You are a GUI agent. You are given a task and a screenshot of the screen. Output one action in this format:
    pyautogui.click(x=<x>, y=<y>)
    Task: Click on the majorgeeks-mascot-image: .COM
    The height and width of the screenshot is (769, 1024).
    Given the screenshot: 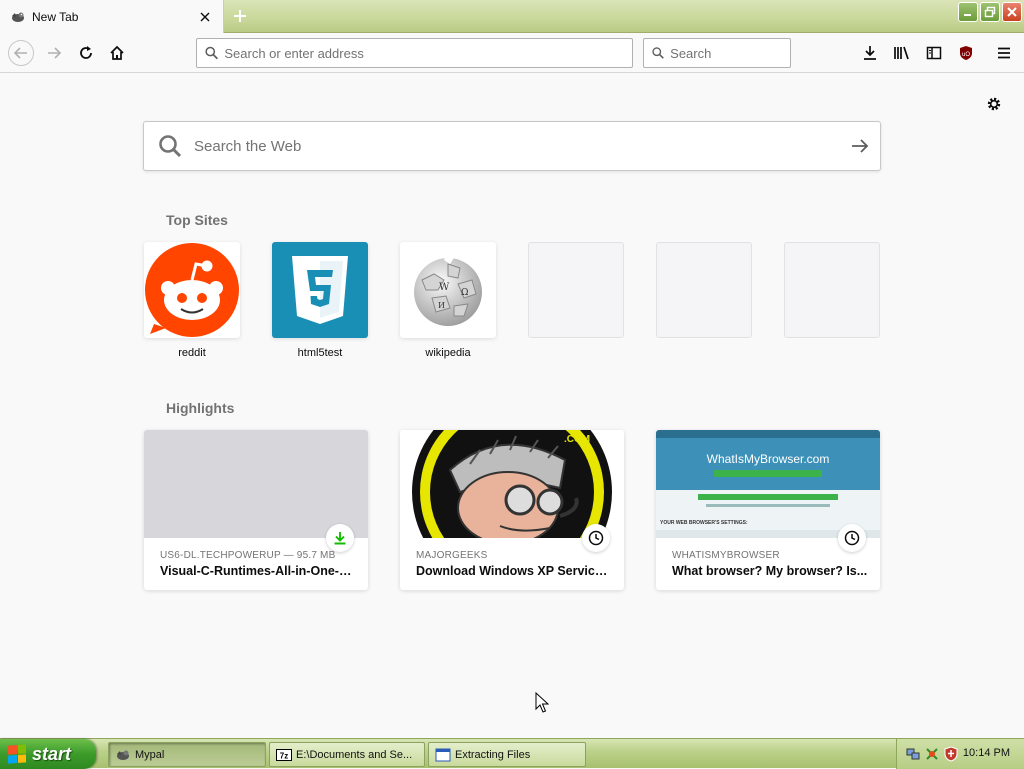 What is the action you would take?
    pyautogui.click(x=512, y=484)
    